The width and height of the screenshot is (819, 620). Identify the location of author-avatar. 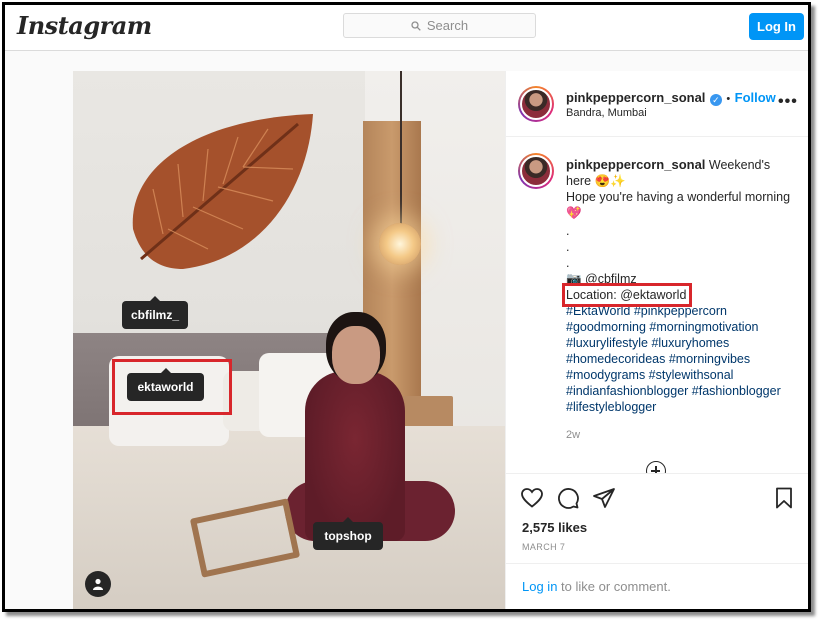
(536, 104).